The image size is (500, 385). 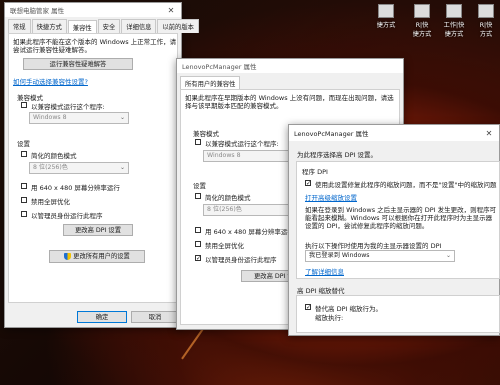 I want to click on desktop-shortcut-label: 工作|快, so click(x=454, y=25).